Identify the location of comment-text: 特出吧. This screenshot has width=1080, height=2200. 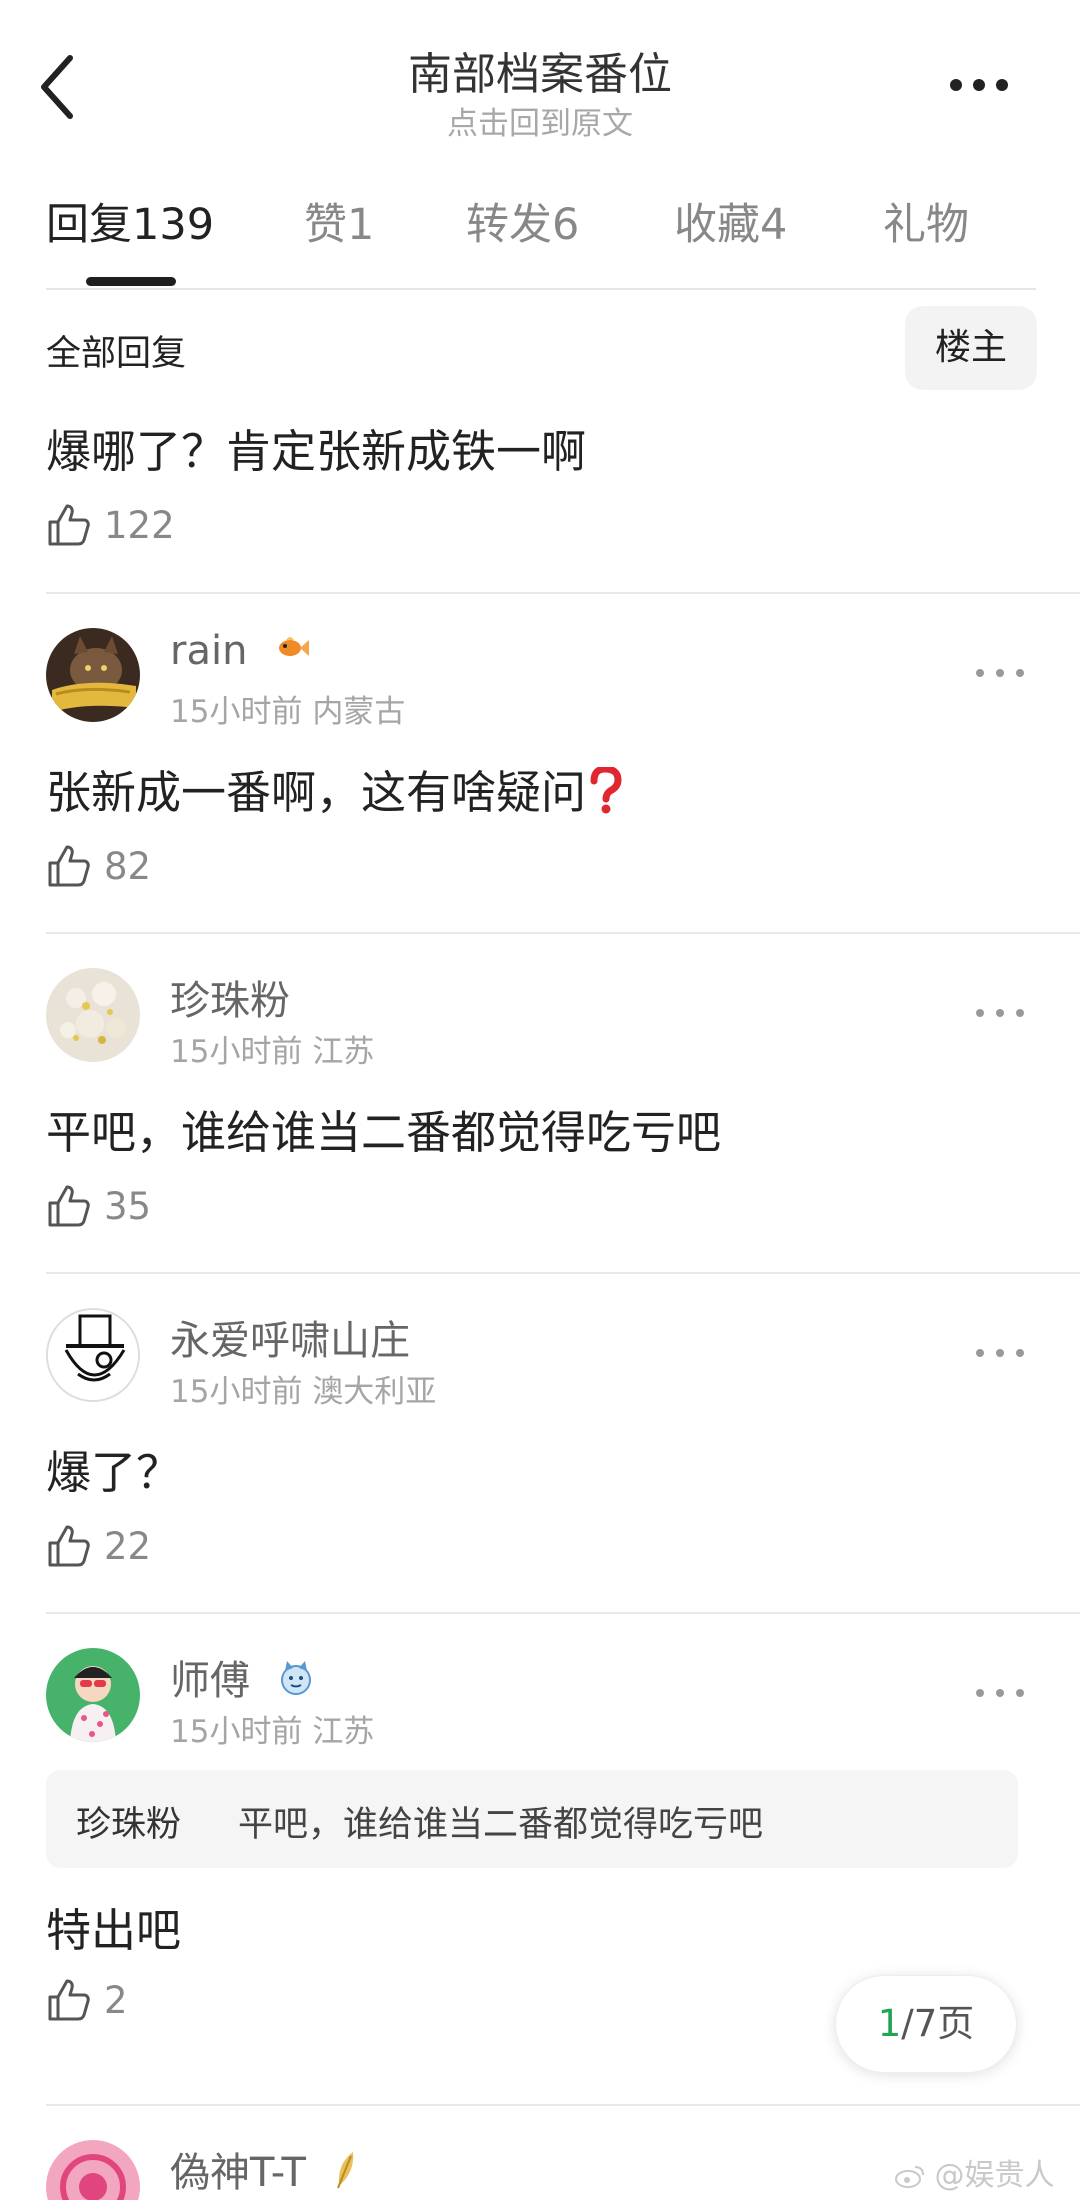
(114, 1930).